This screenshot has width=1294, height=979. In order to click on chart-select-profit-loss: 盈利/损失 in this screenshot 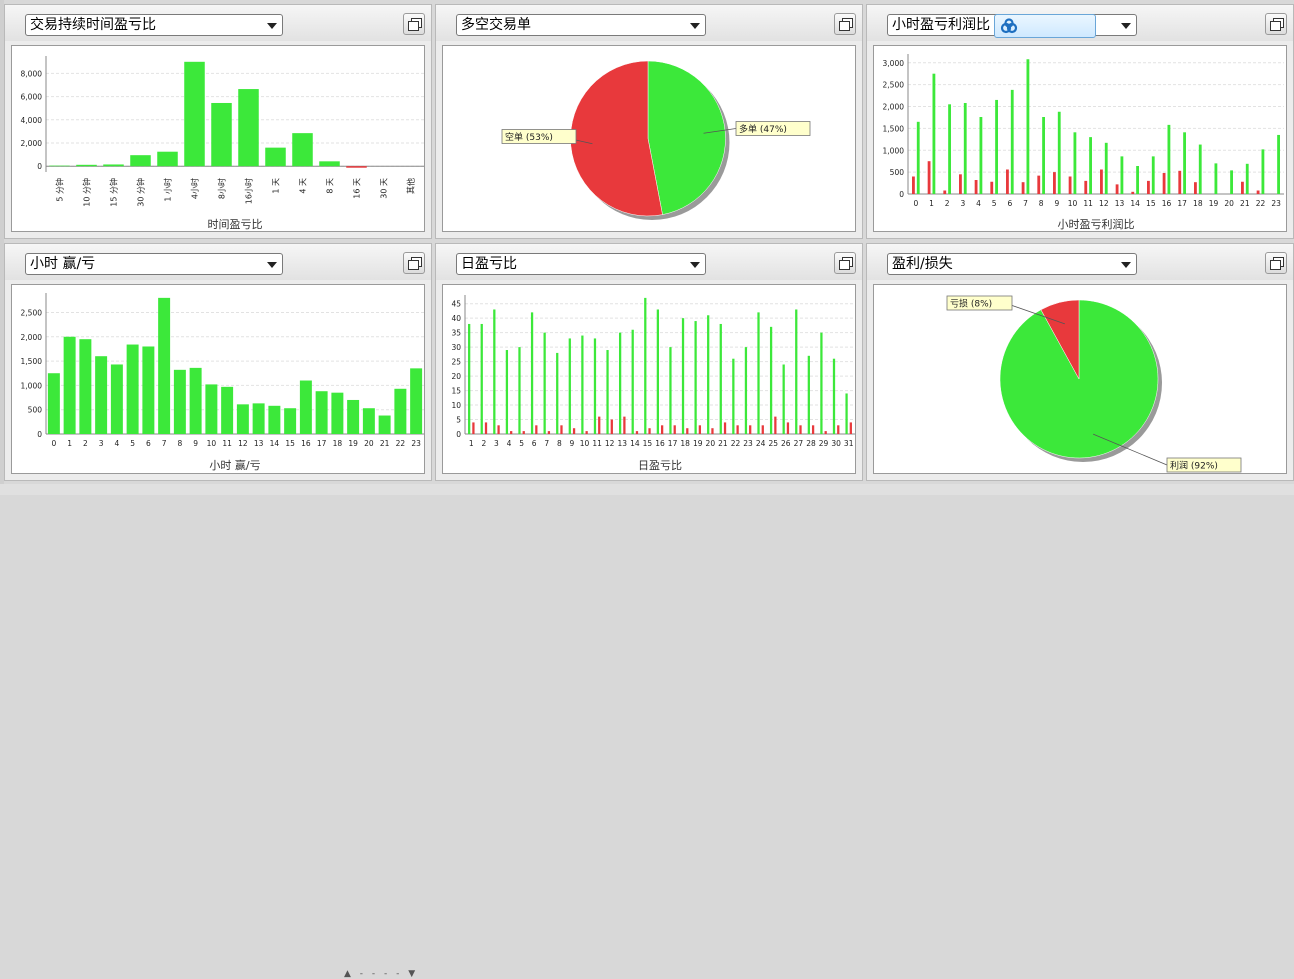, I will do `click(1012, 264)`.